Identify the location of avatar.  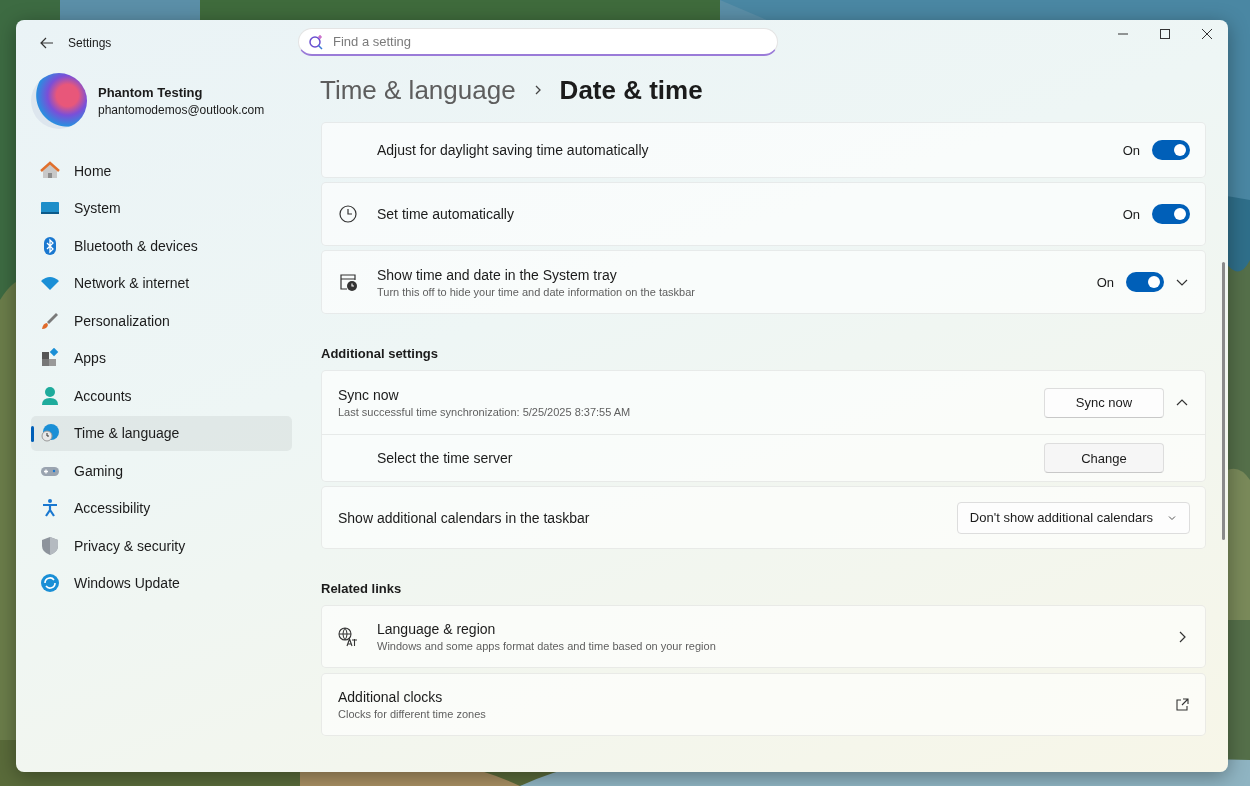
(59, 101).